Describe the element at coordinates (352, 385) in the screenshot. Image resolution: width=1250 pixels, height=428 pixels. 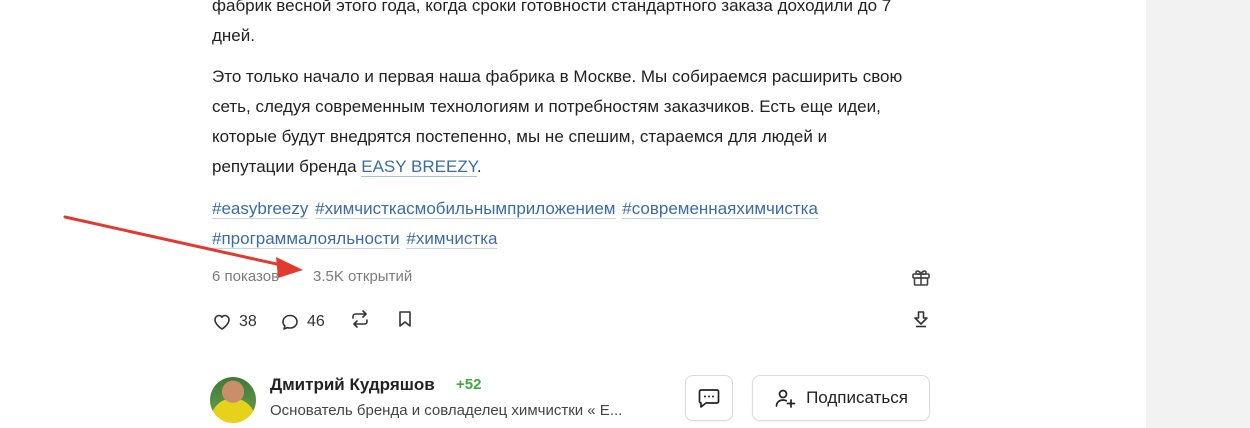
I see `author-name: Дмитрий Кудряшов` at that location.